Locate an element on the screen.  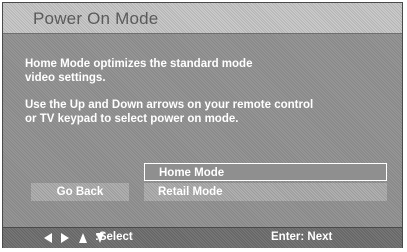
page-title: Power On Mode is located at coordinates (96, 18).